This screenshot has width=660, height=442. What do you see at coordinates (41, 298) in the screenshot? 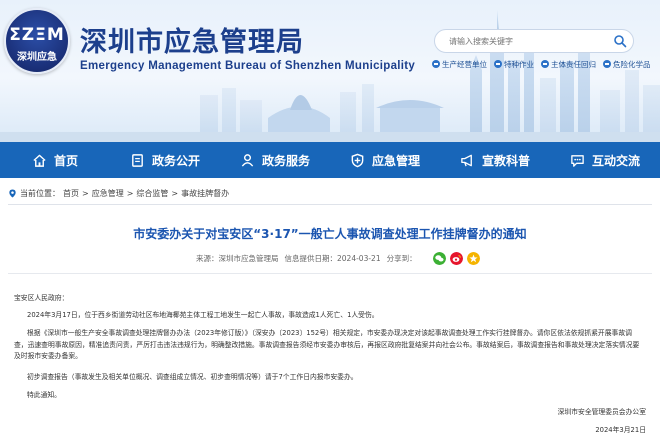
I see `article-salutation: 宝安区人民政府：` at bounding box center [41, 298].